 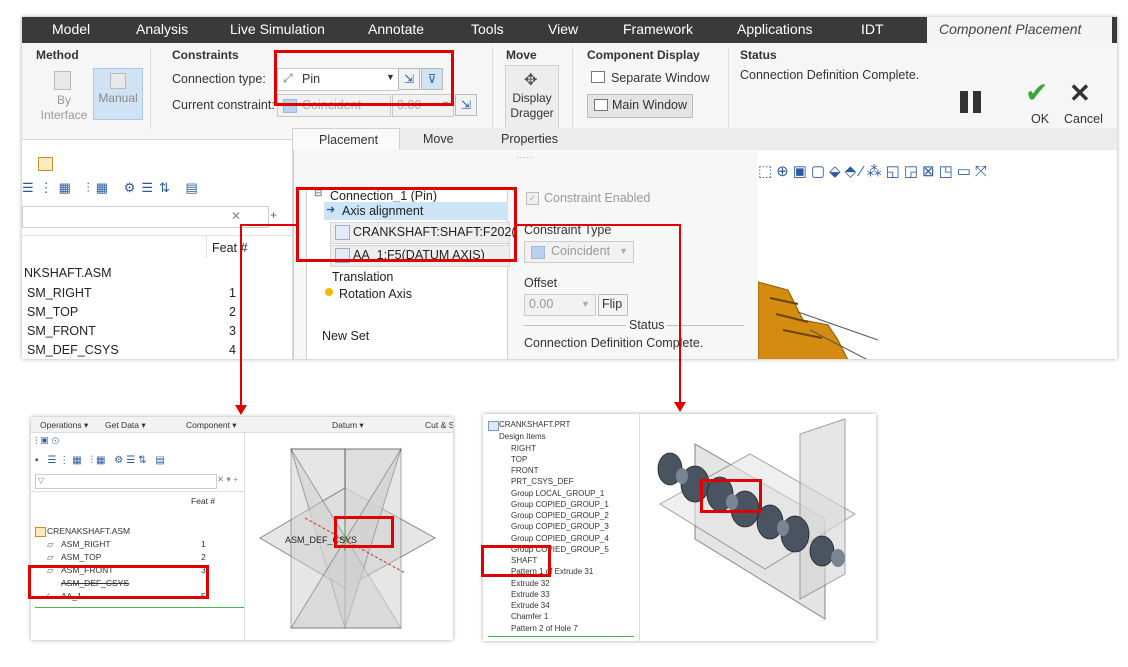 What do you see at coordinates (211, 425) in the screenshot?
I see `component-menu: Component ▾` at bounding box center [211, 425].